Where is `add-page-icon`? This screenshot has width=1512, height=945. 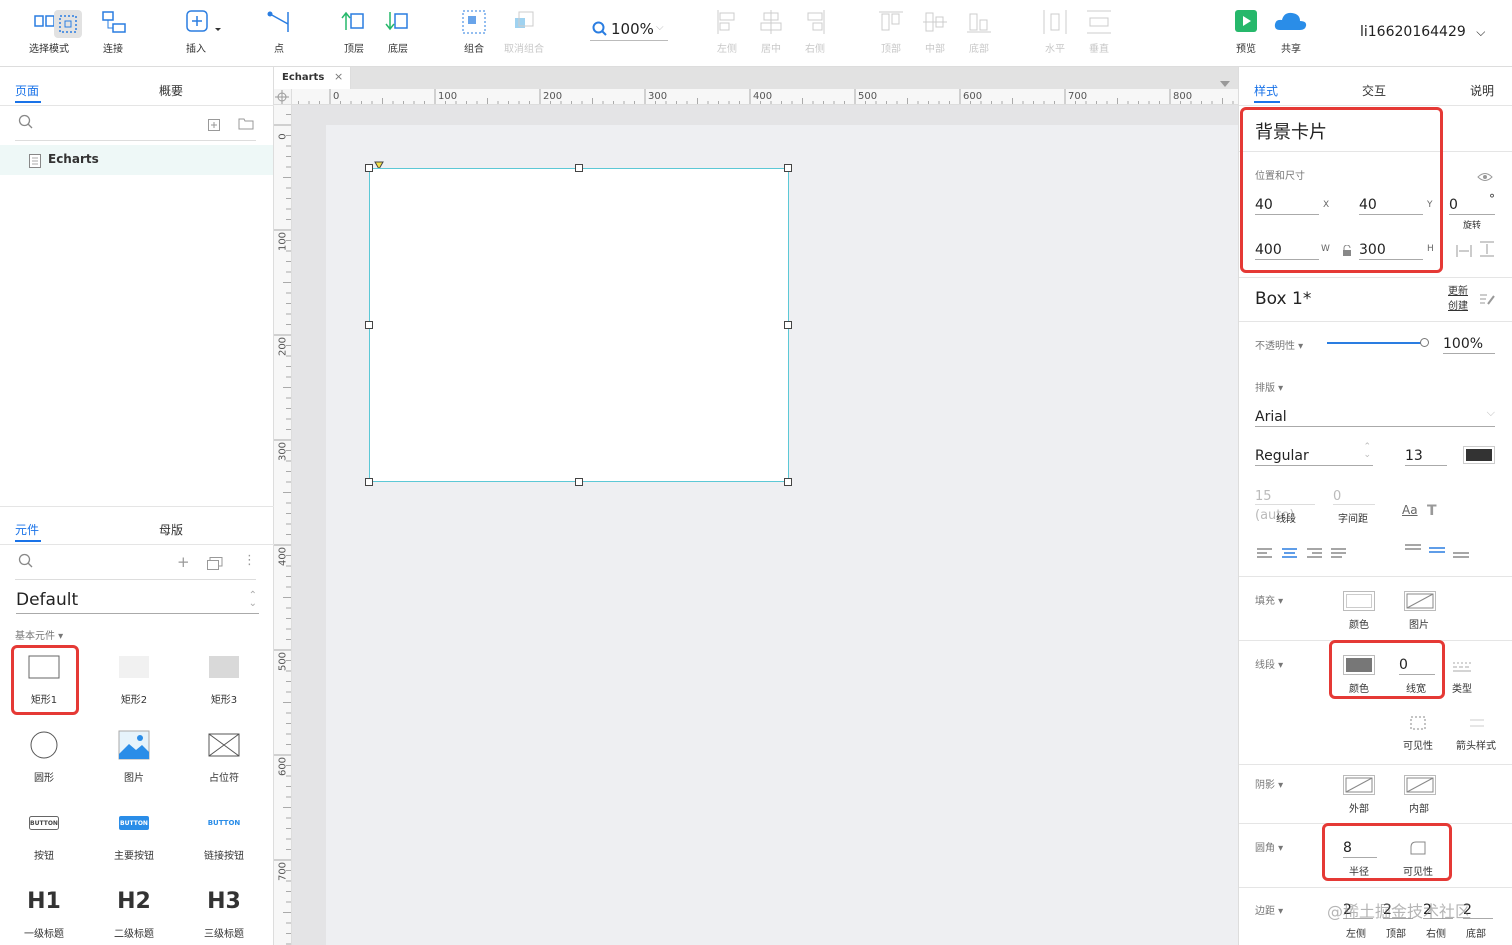 add-page-icon is located at coordinates (214, 125).